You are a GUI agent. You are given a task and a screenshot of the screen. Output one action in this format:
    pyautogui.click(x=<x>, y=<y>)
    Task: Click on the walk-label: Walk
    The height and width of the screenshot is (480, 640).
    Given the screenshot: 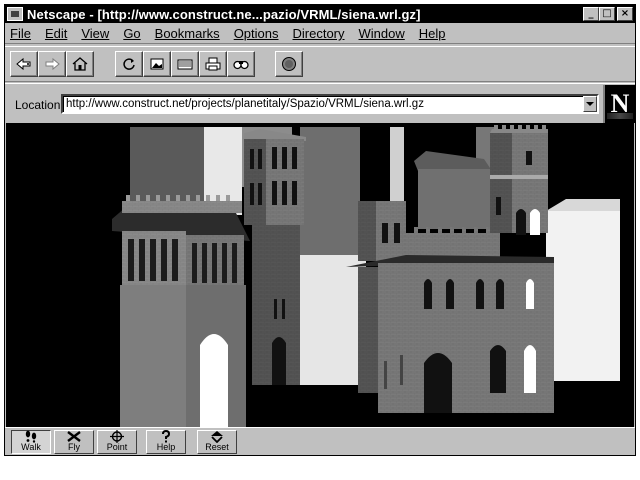 What is the action you would take?
    pyautogui.click(x=31, y=447)
    